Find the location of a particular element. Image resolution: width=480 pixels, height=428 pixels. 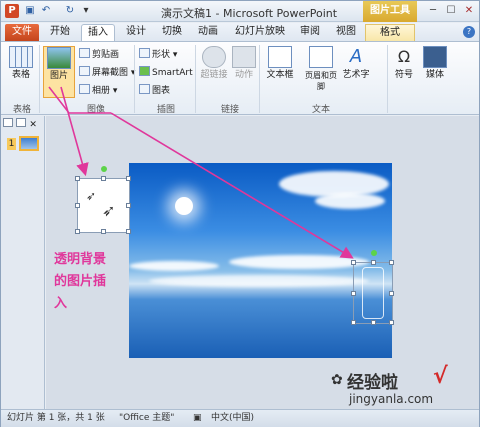

tab-format: 格式 is located at coordinates (390, 32).